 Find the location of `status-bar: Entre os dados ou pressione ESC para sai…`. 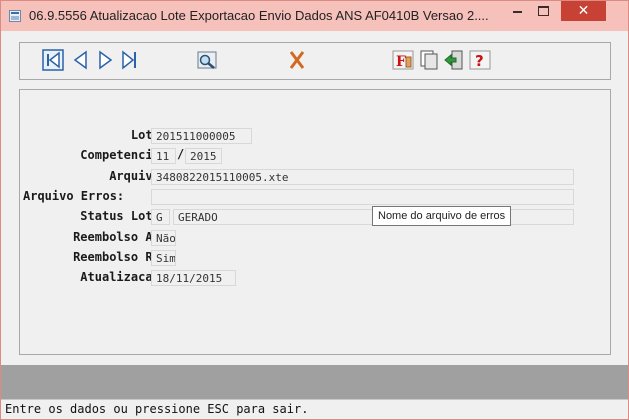

status-bar: Entre os dados ou pressione ESC para sai… is located at coordinates (314, 409).